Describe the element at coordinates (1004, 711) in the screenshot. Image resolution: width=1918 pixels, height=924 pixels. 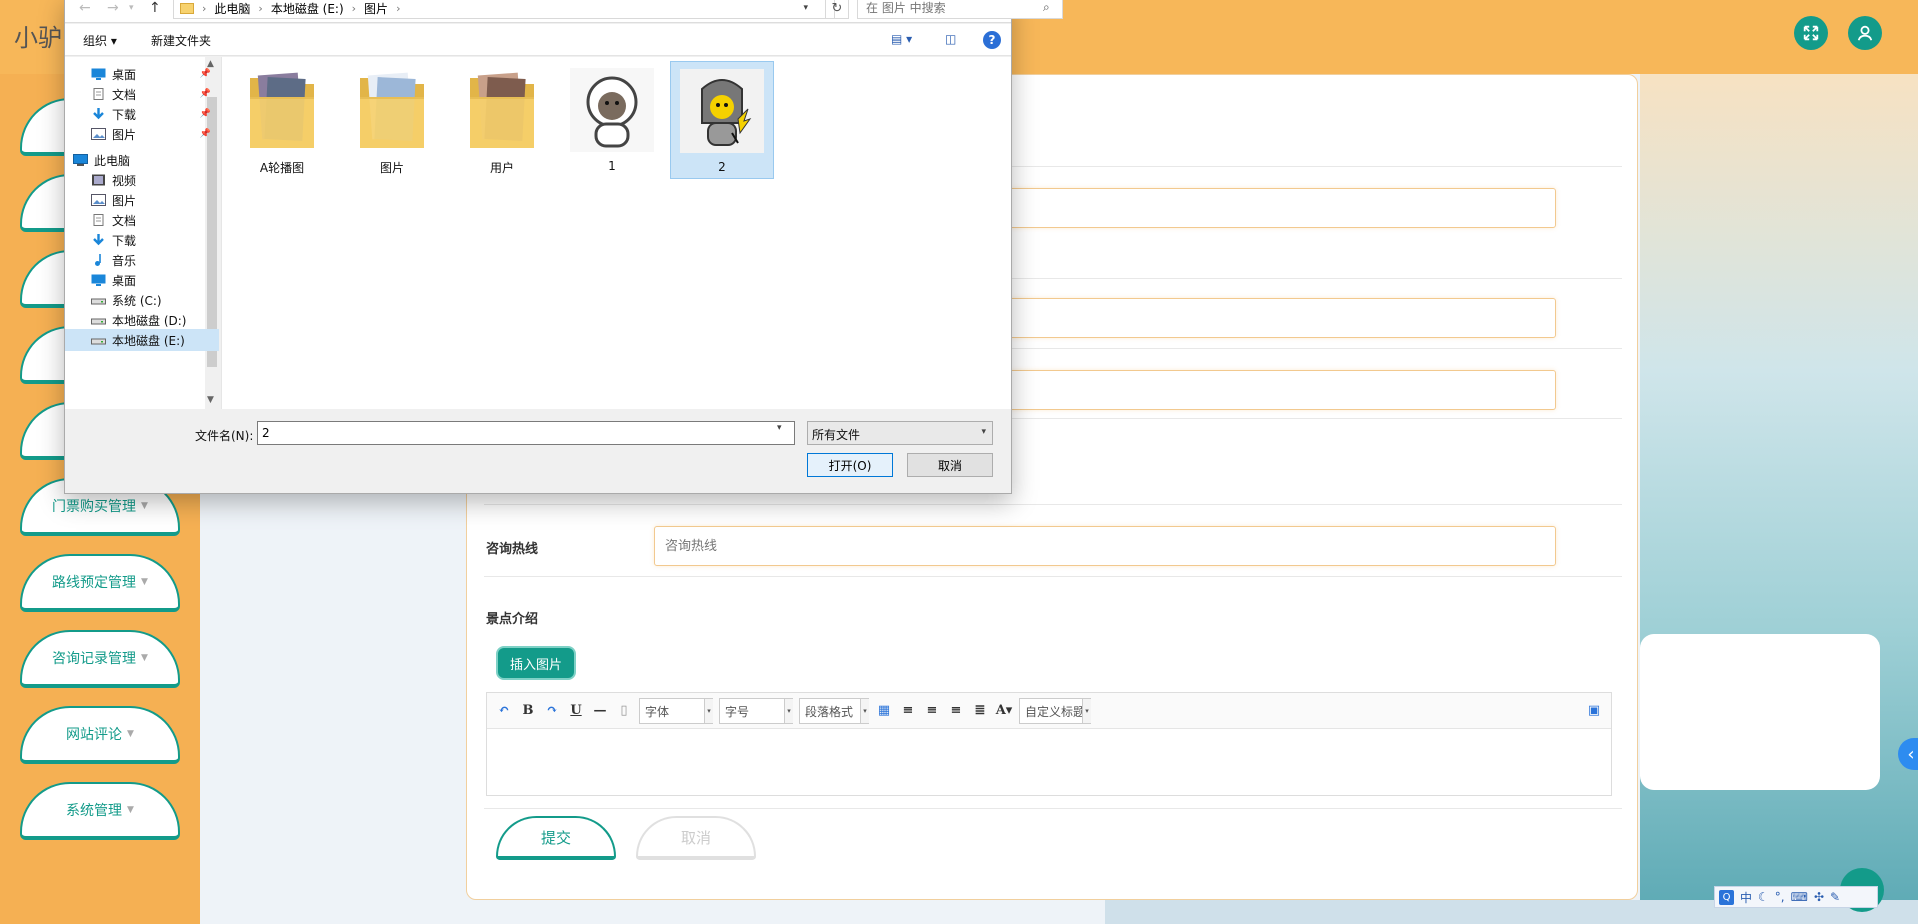
I see `font-color-icon: A▾` at that location.